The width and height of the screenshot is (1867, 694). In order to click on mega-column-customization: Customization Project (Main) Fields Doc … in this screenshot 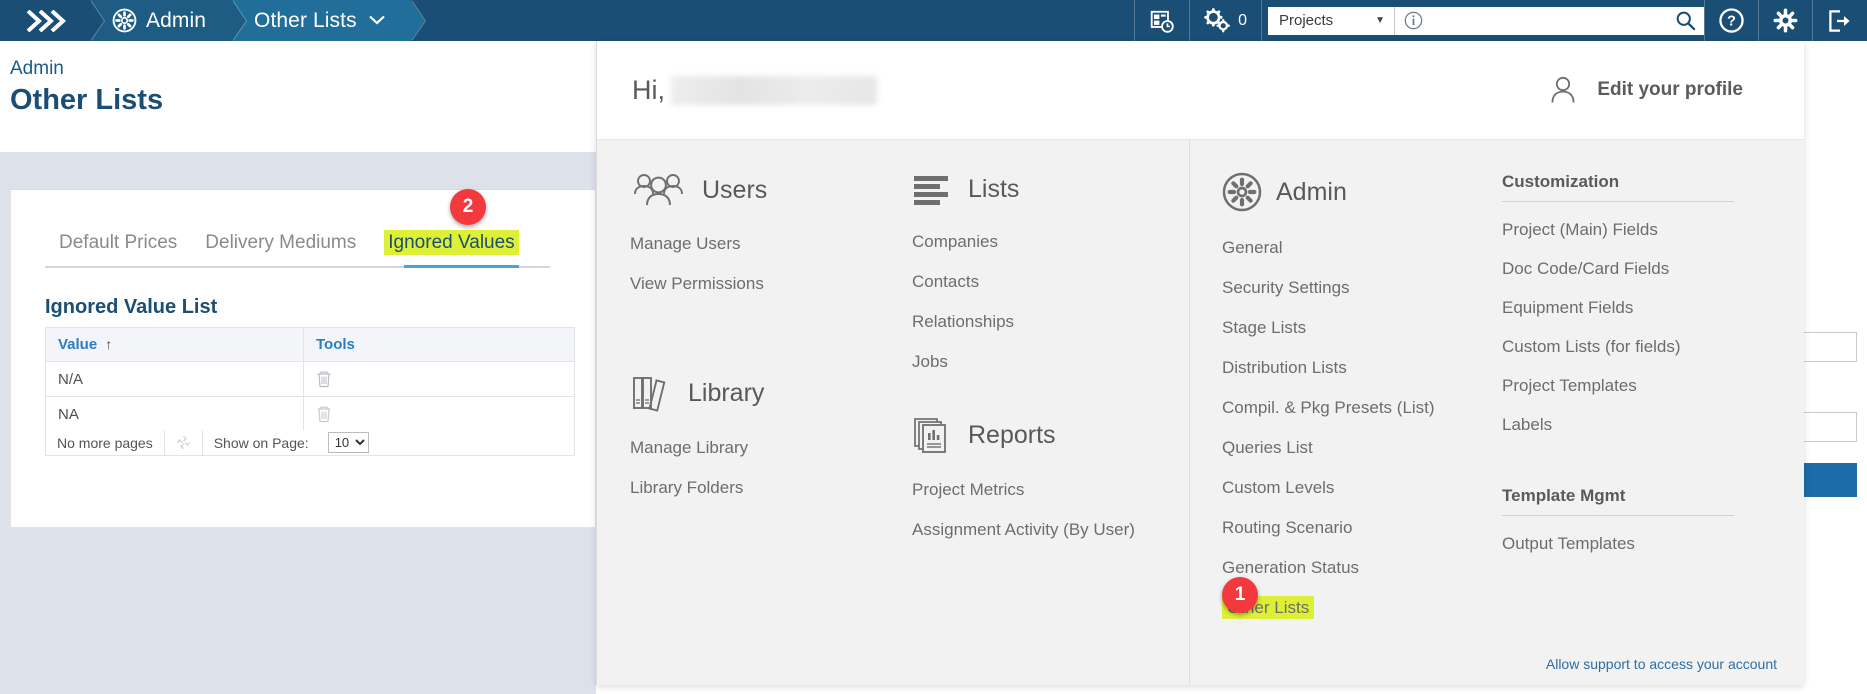, I will do `click(1617, 412)`.